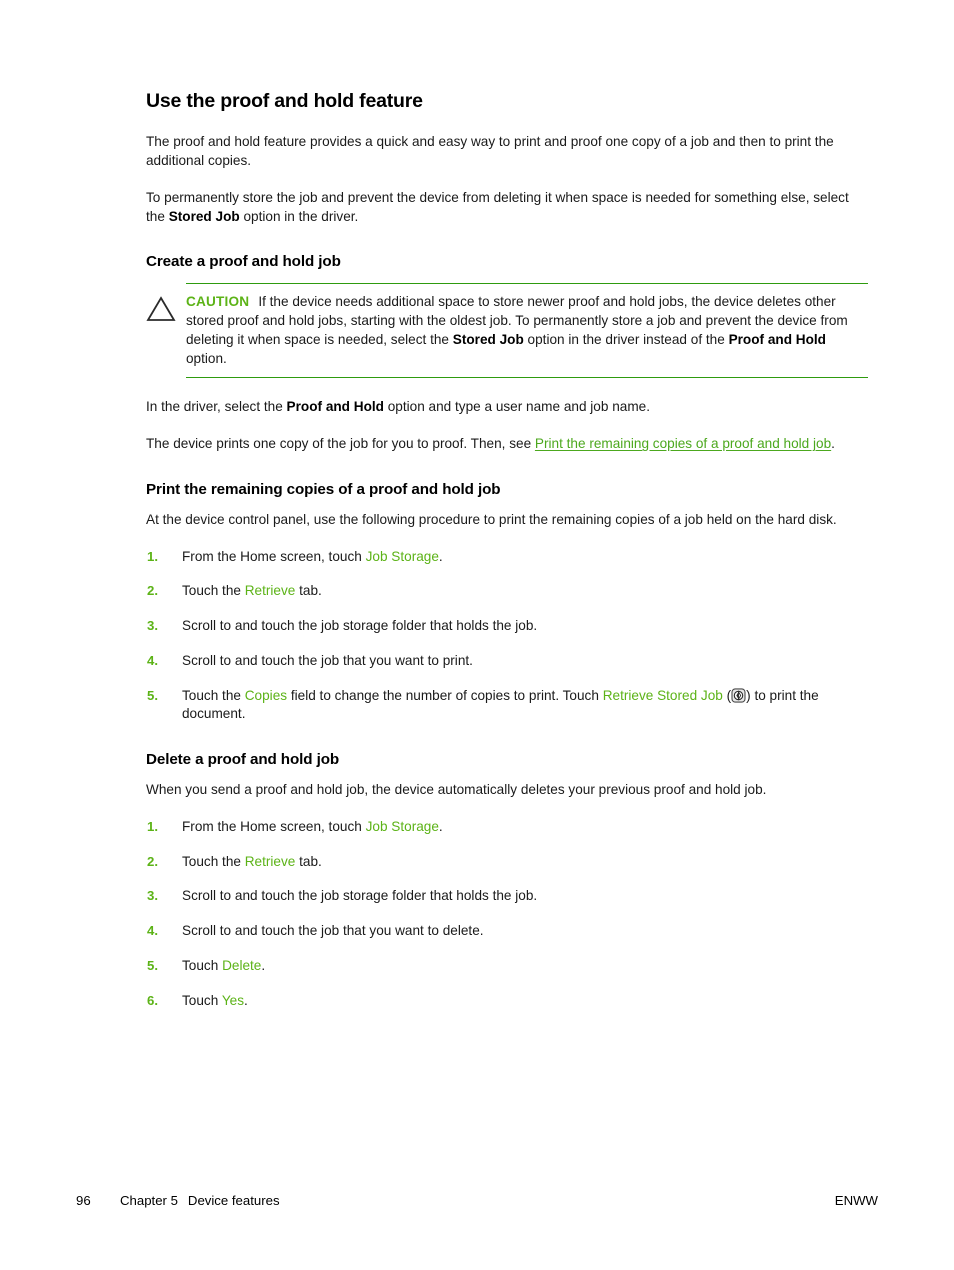 This screenshot has height=1270, width=954. What do you see at coordinates (777, 339) in the screenshot?
I see `caution-bold-2: Proof and Hold` at bounding box center [777, 339].